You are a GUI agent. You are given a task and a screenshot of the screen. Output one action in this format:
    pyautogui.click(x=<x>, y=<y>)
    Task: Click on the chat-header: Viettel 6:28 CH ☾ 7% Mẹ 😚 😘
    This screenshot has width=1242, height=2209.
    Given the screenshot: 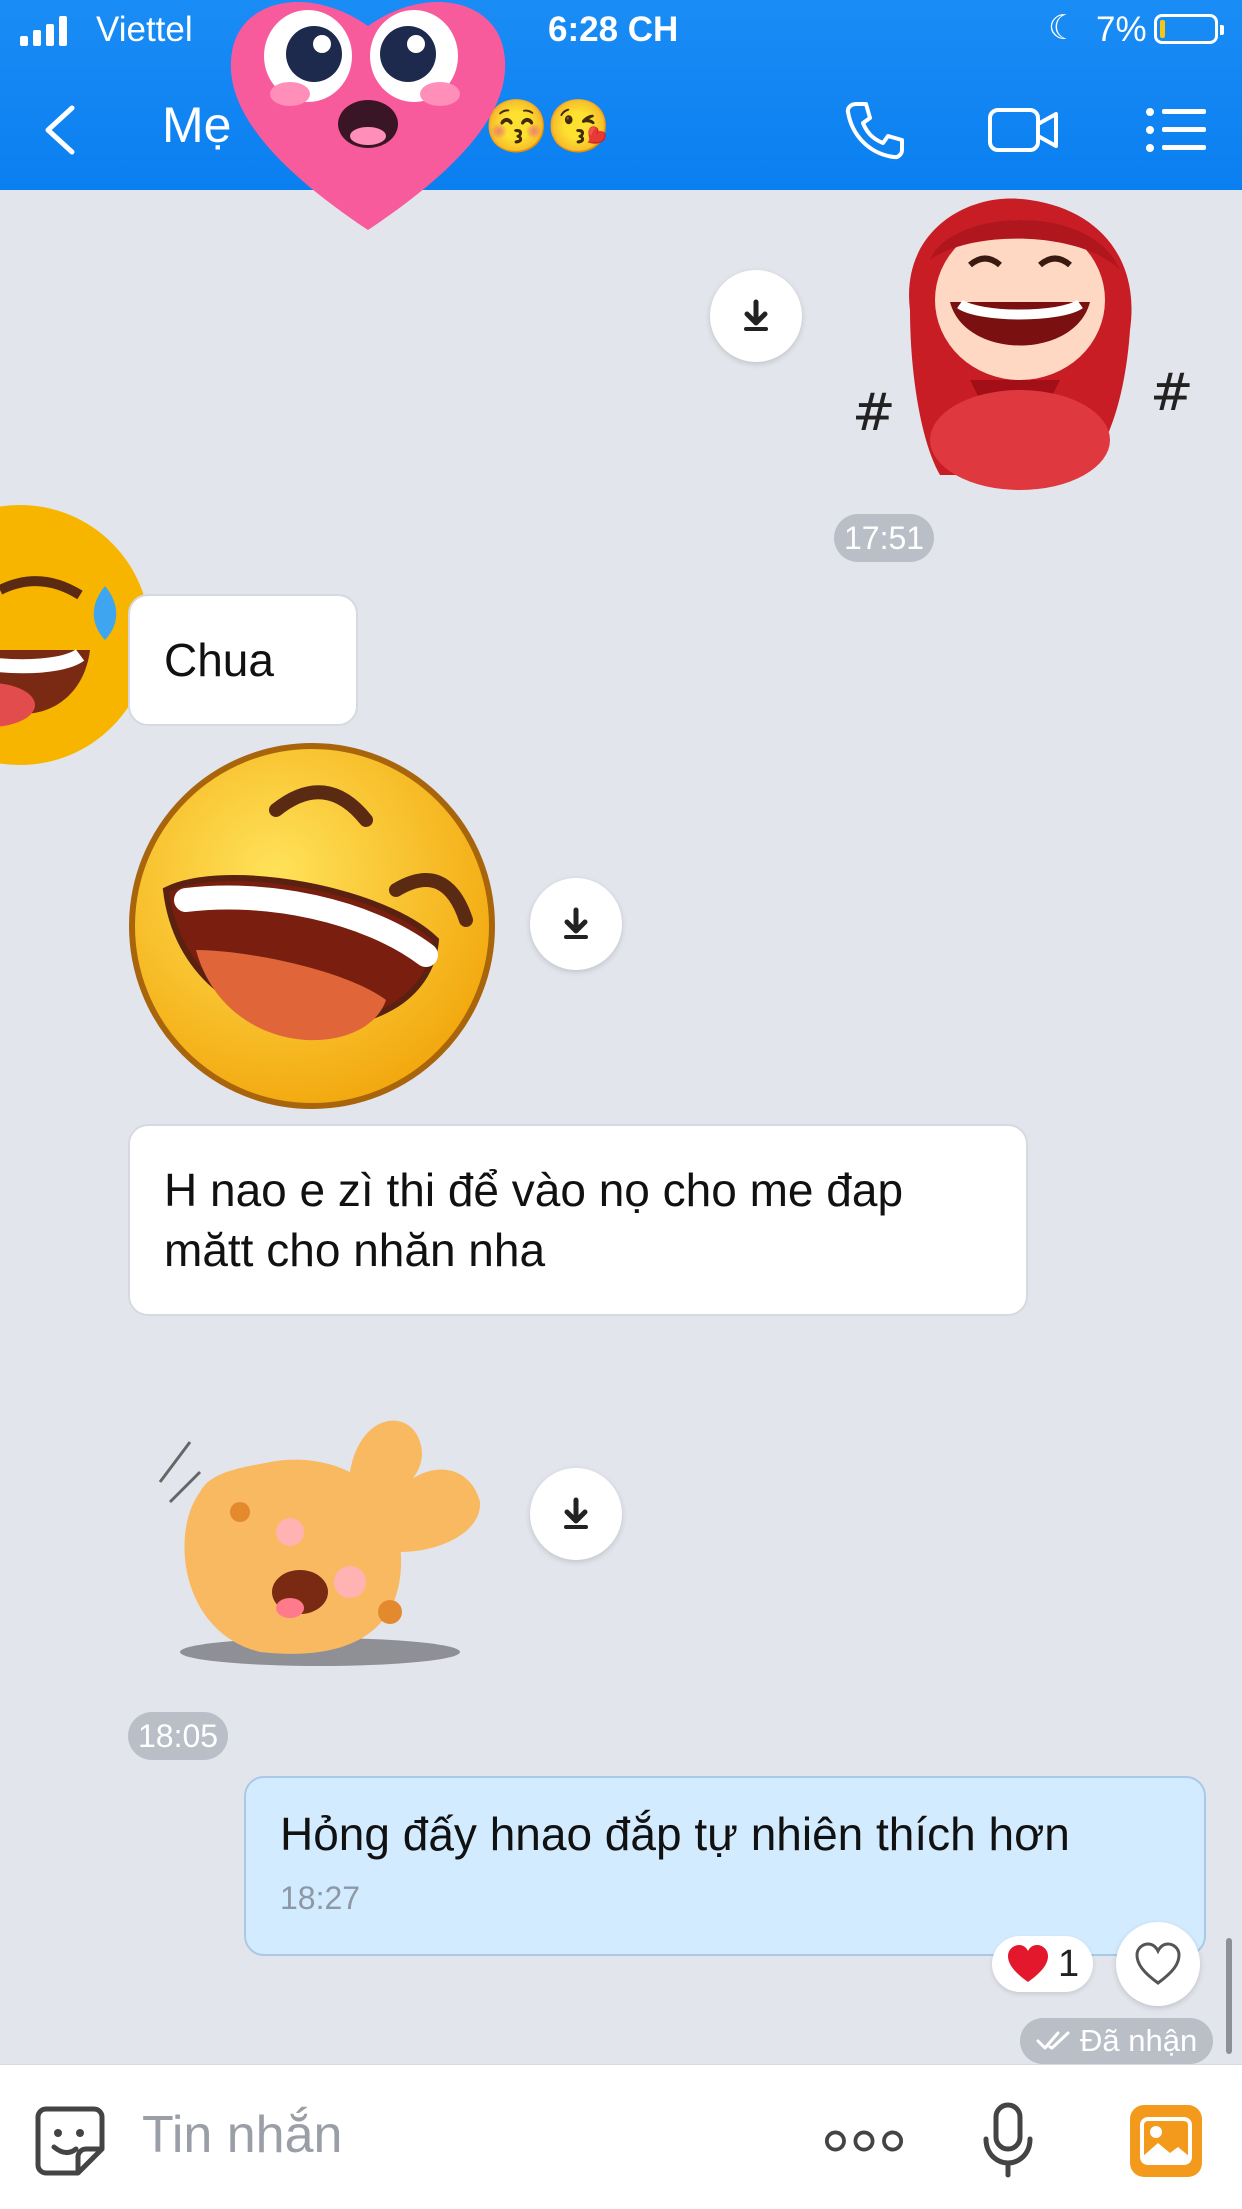 What is the action you would take?
    pyautogui.click(x=621, y=95)
    